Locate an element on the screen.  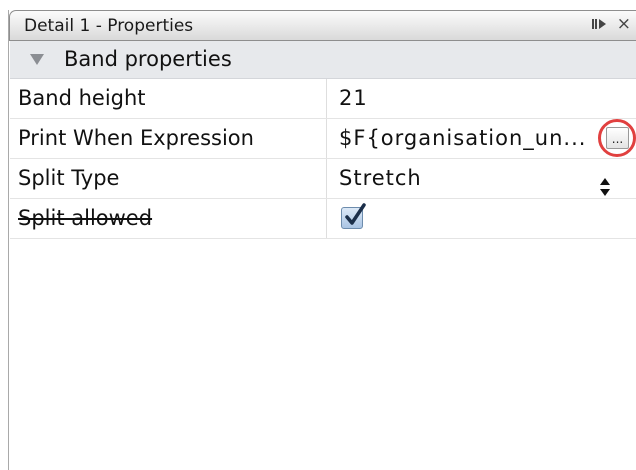
property-row-split-allowed: Split allowed is located at coordinates (323, 219).